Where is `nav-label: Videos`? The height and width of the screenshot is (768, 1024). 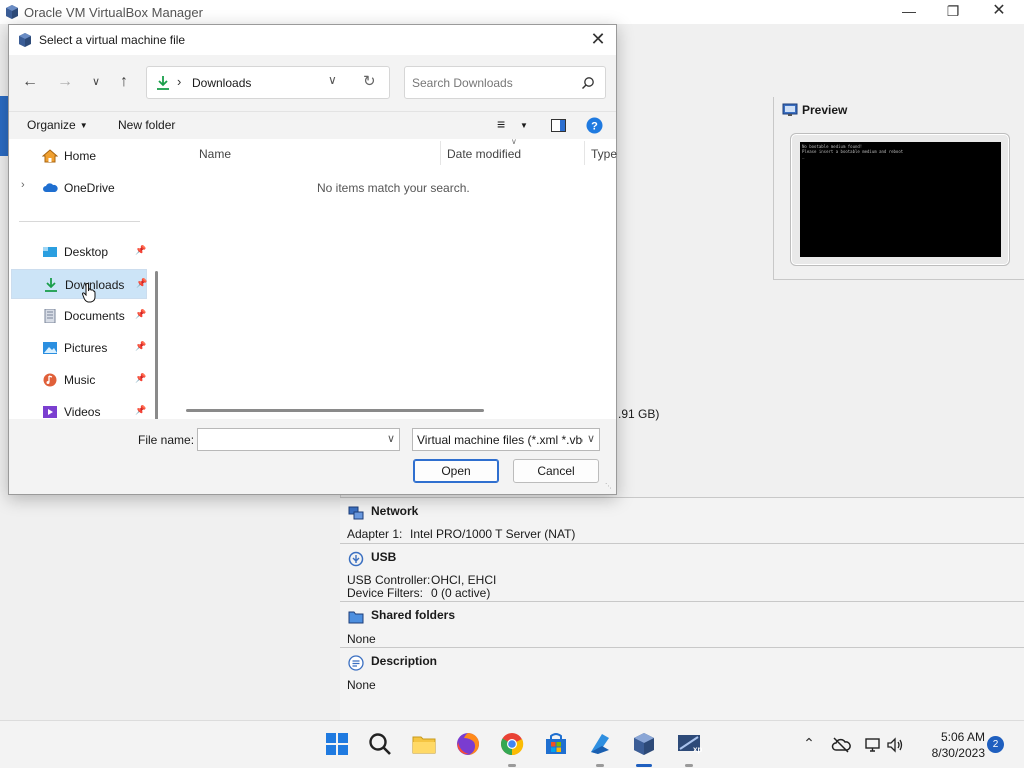 nav-label: Videos is located at coordinates (82, 412).